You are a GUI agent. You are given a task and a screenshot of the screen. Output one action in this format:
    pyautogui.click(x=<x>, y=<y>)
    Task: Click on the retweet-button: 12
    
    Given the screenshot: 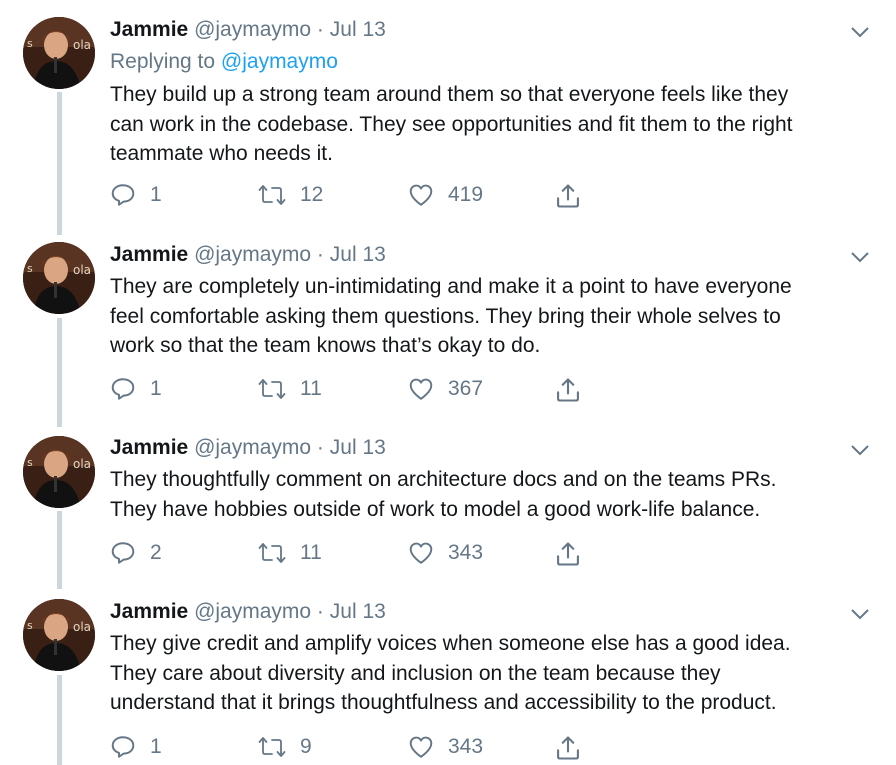 What is the action you would take?
    pyautogui.click(x=290, y=195)
    